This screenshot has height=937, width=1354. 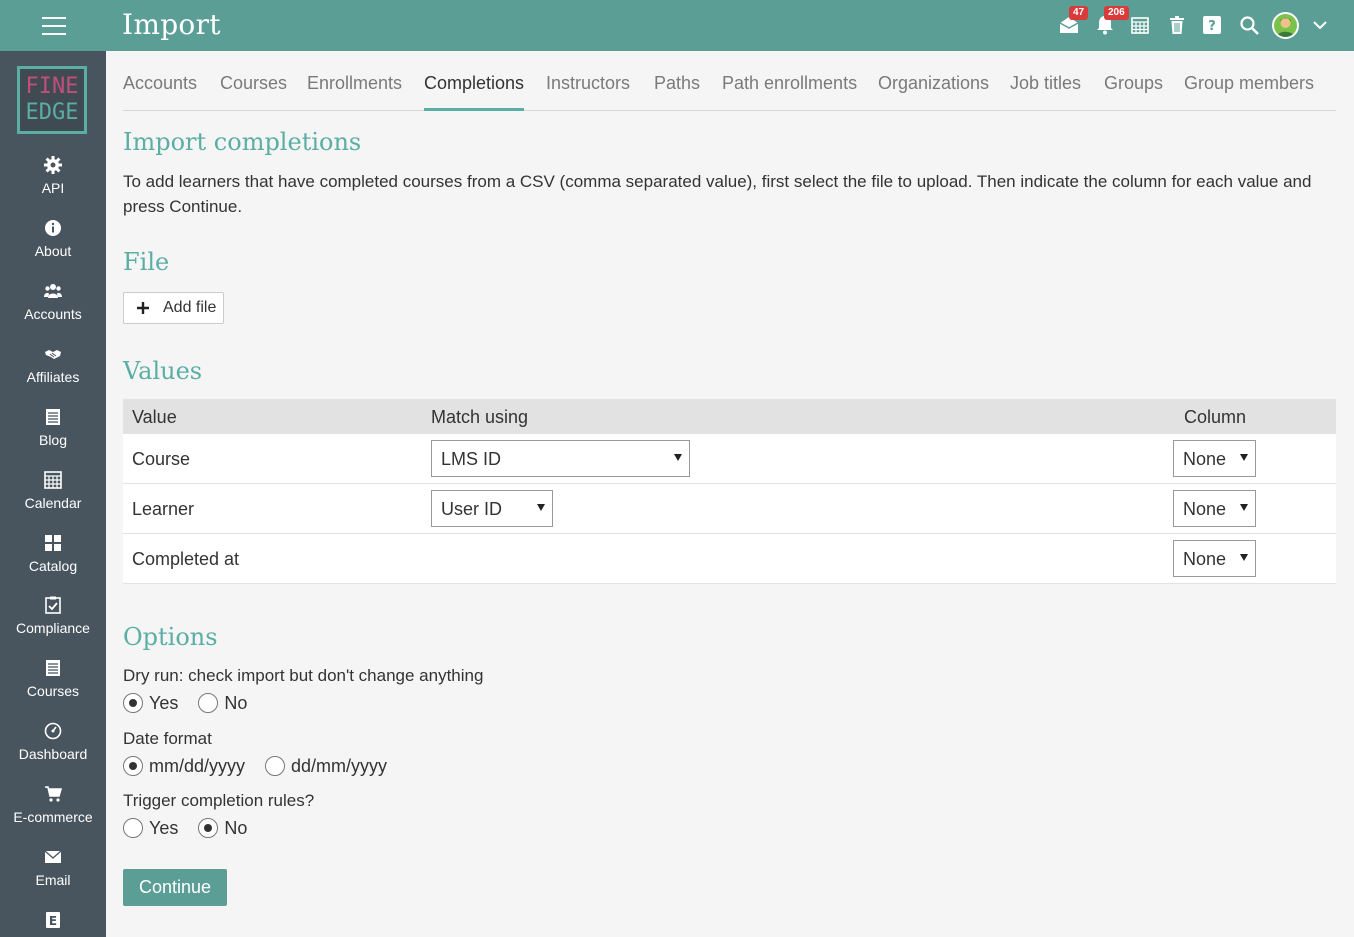 What do you see at coordinates (53, 559) in the screenshot?
I see `sidebar-item-catalog: Catalog` at bounding box center [53, 559].